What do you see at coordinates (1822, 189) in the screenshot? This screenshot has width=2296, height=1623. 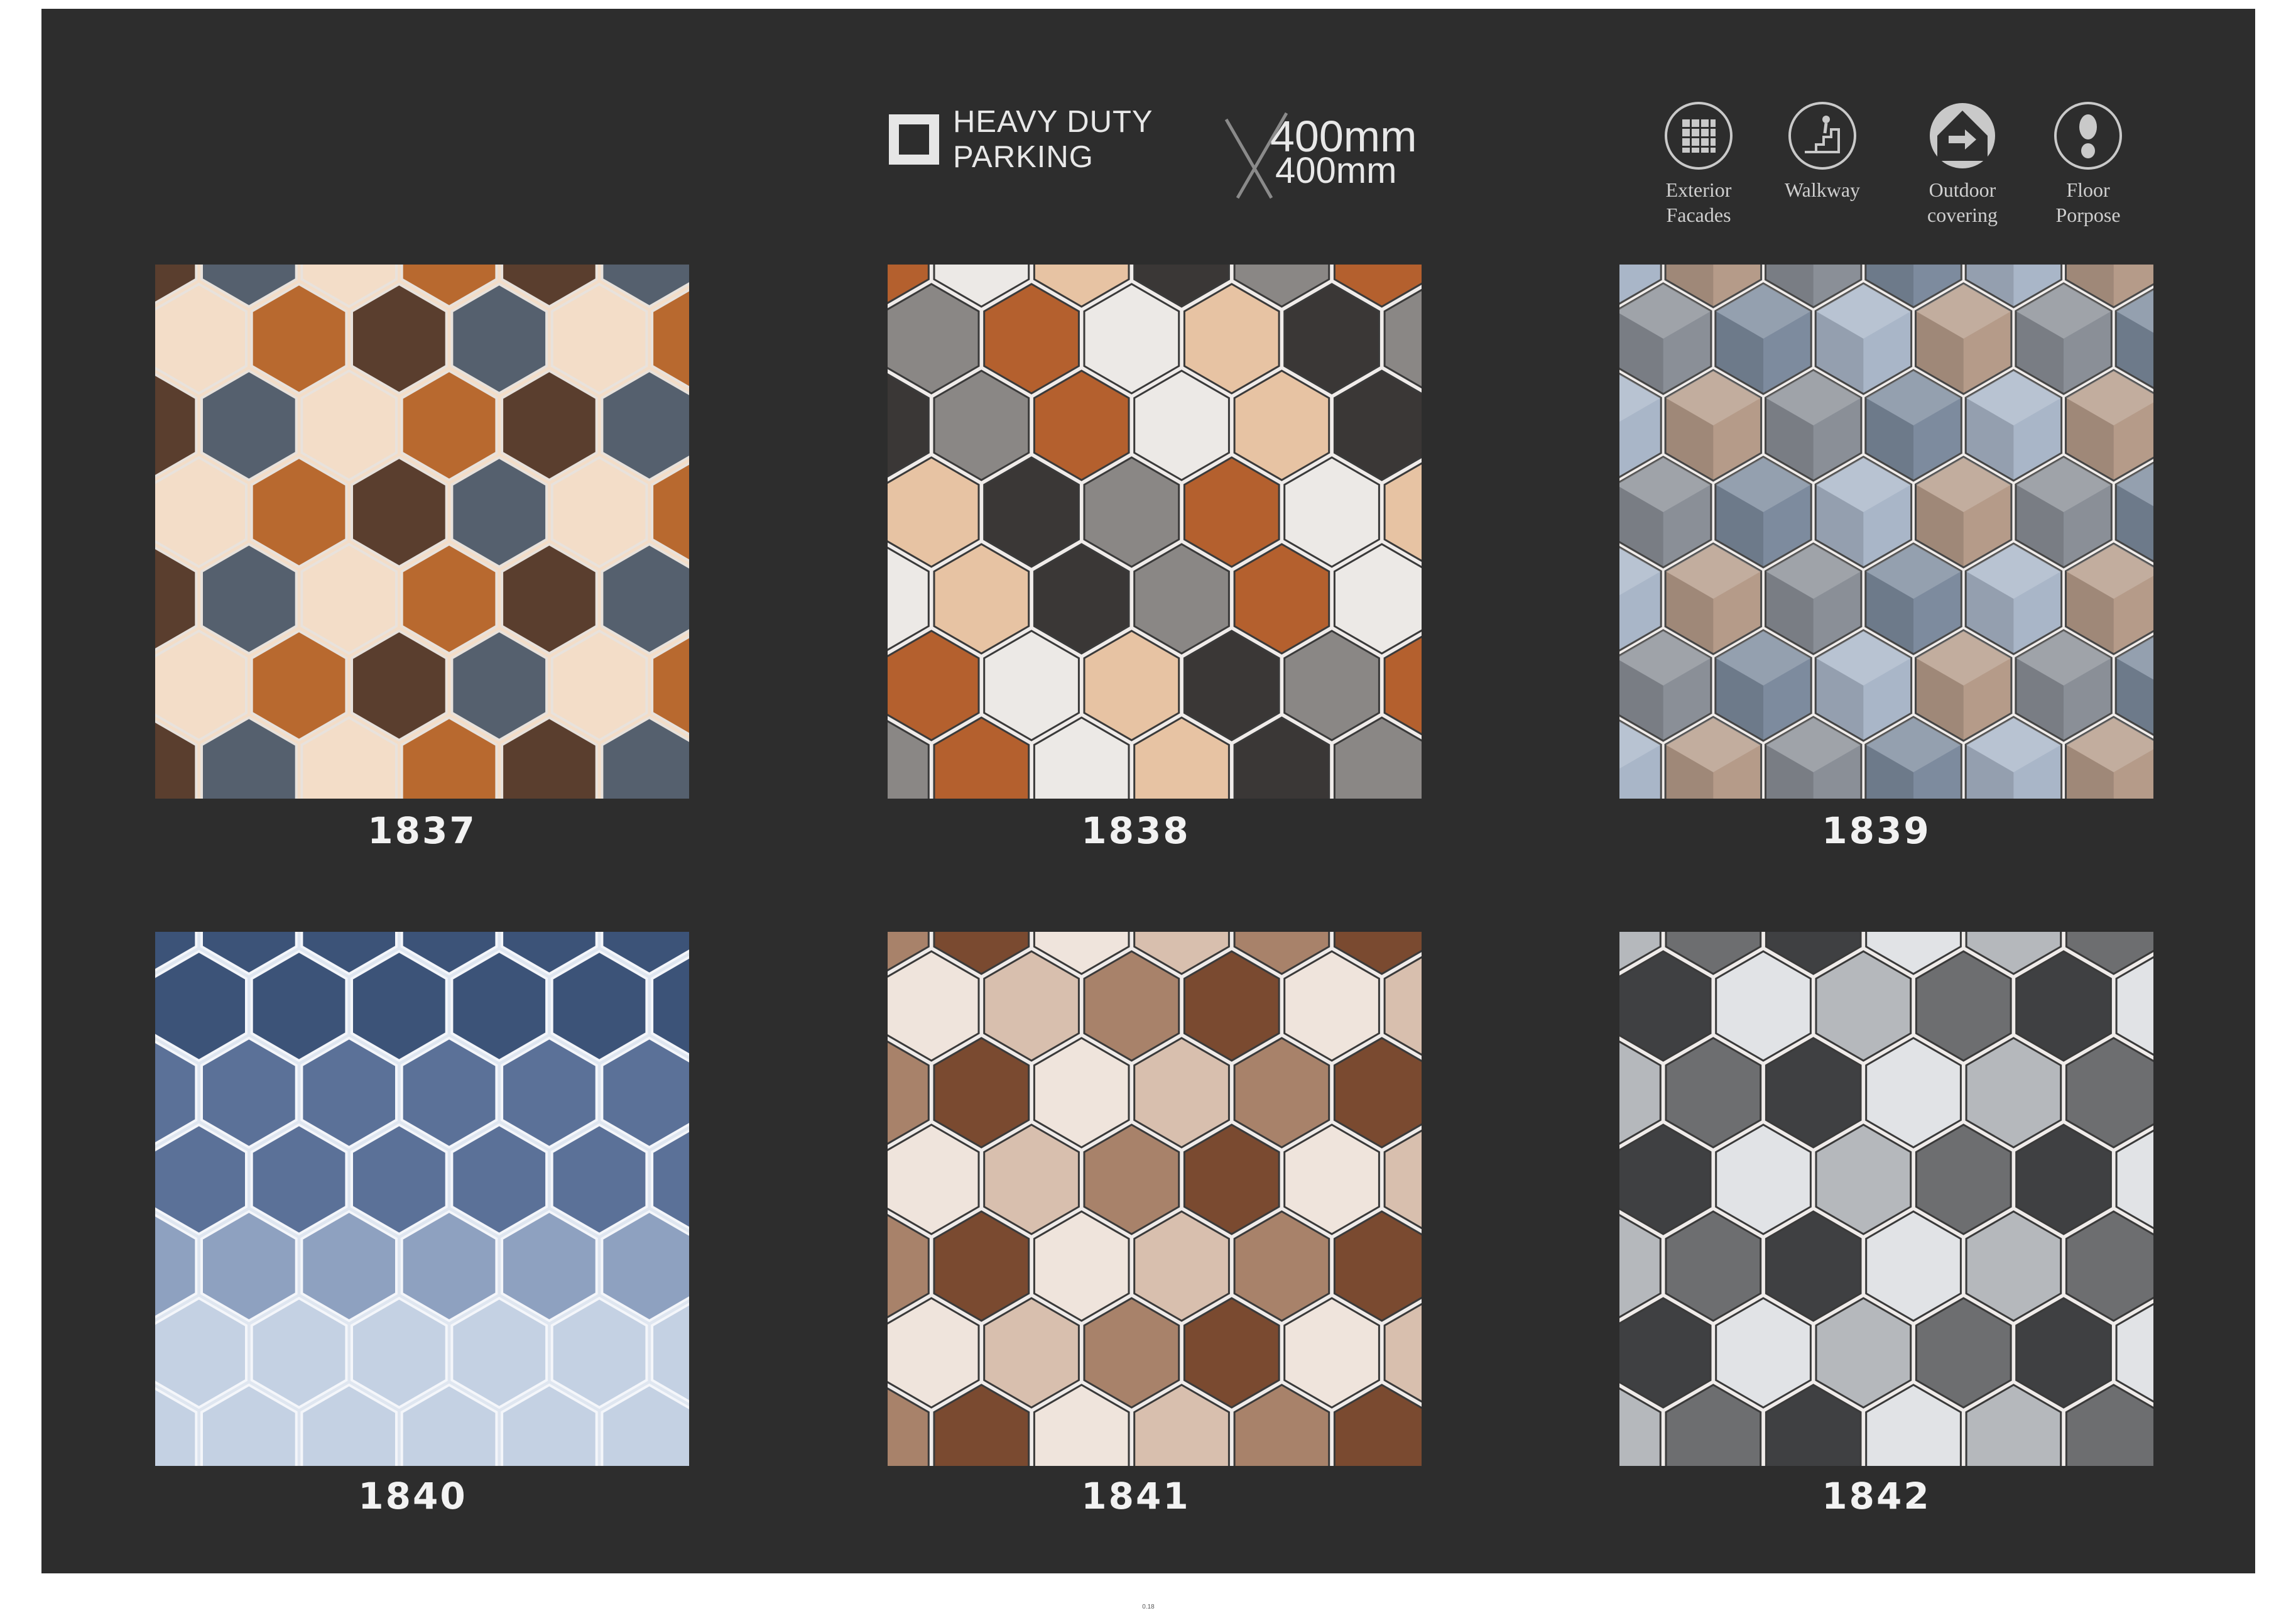 I see `usage-label: Walkway` at bounding box center [1822, 189].